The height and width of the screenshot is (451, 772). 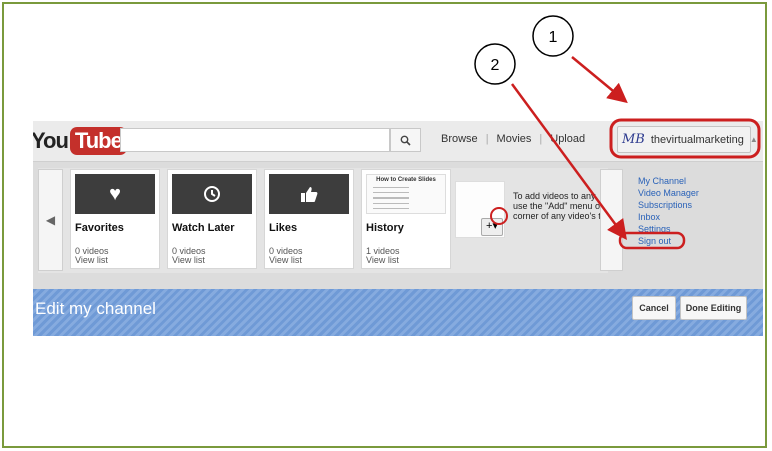 What do you see at coordinates (499, 216) in the screenshot?
I see `highlight-add-icon` at bounding box center [499, 216].